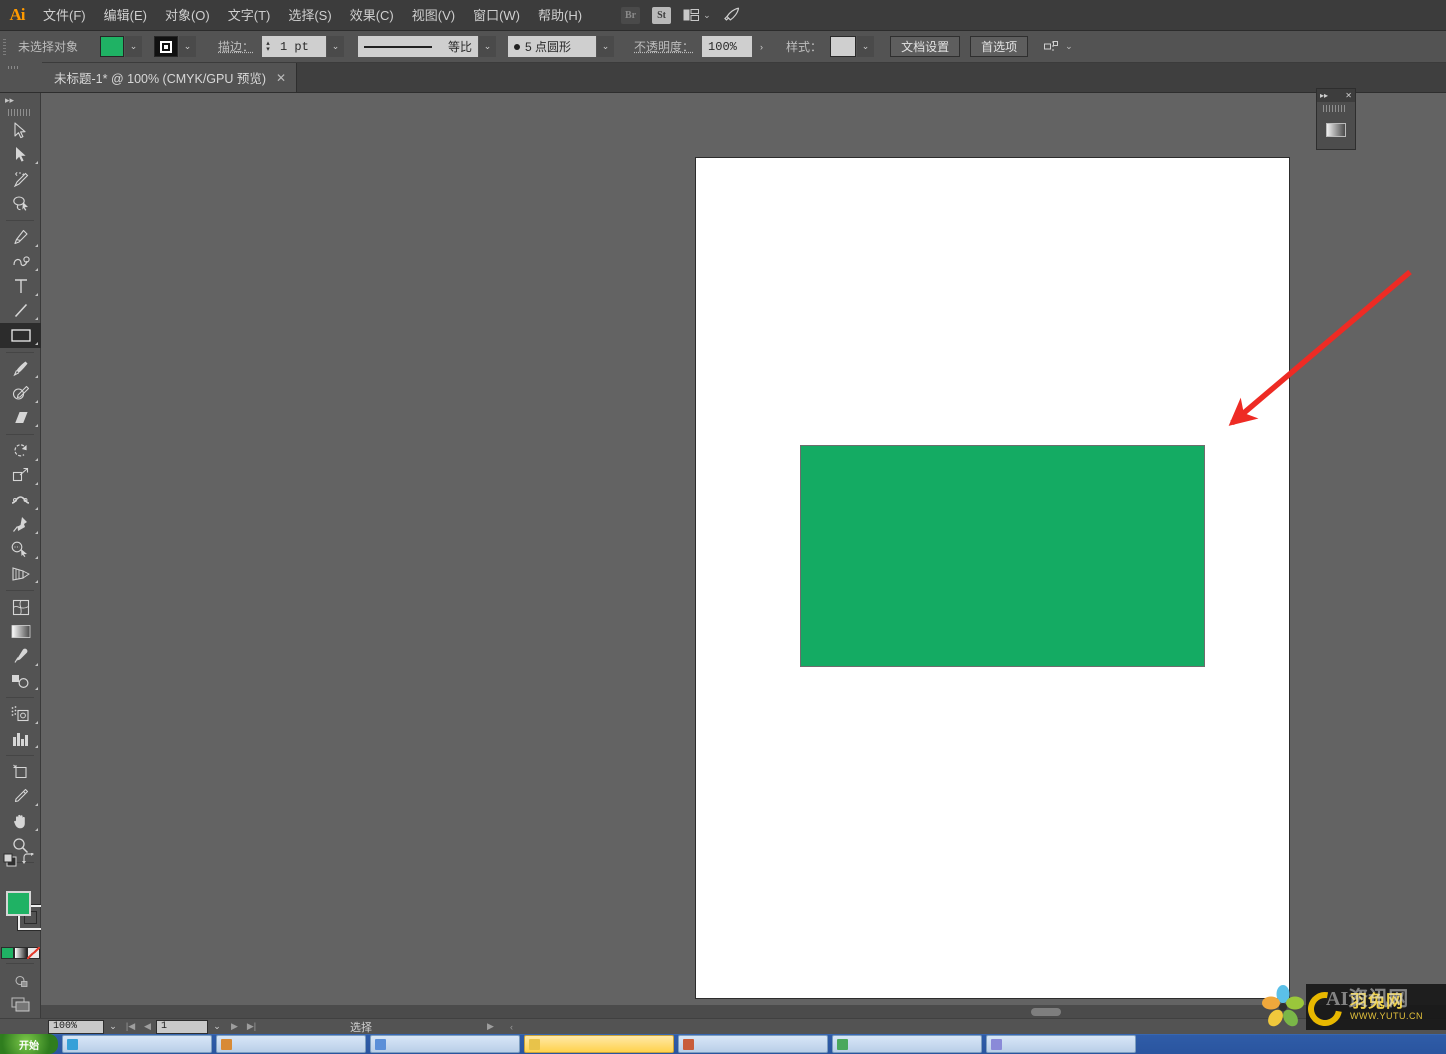 Image resolution: width=1446 pixels, height=1054 pixels. Describe the element at coordinates (20, 739) in the screenshot. I see `column-graph-tool` at that location.